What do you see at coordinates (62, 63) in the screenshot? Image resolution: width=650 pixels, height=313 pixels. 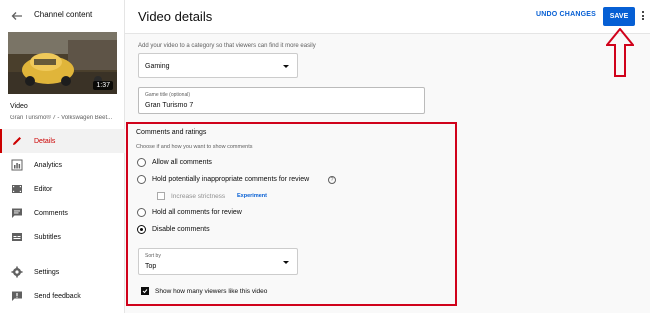 I see `video-thumbnail: 1:37` at bounding box center [62, 63].